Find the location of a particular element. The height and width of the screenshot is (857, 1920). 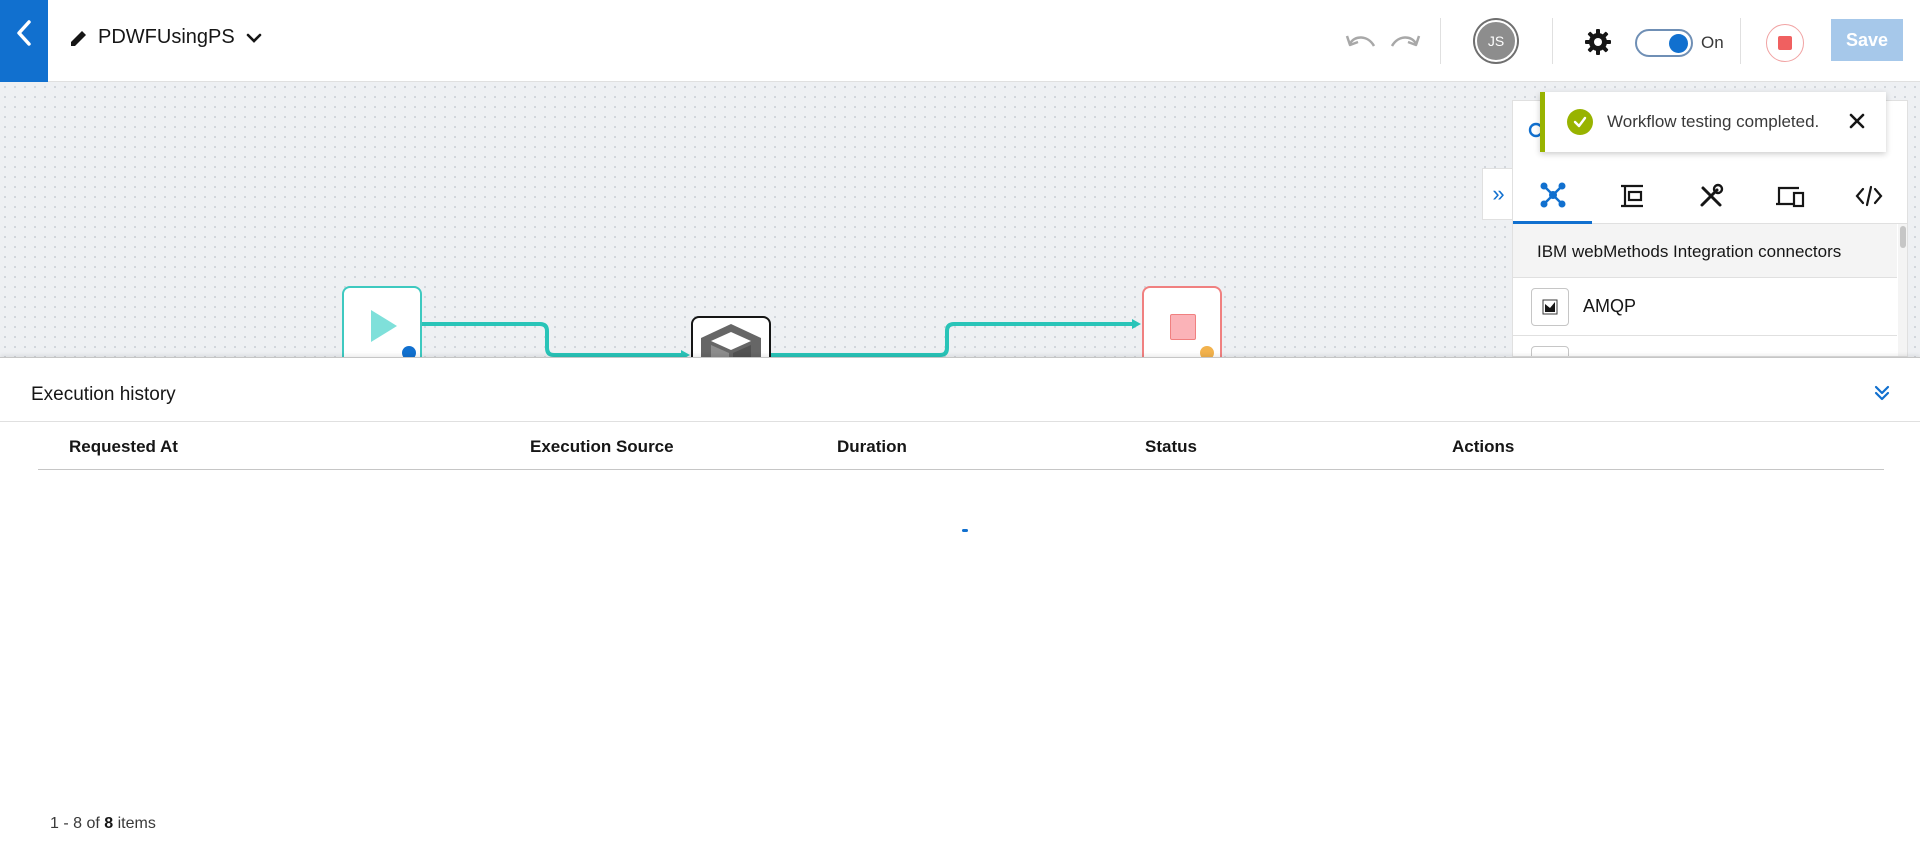

amqp-icon is located at coordinates (1550, 306).